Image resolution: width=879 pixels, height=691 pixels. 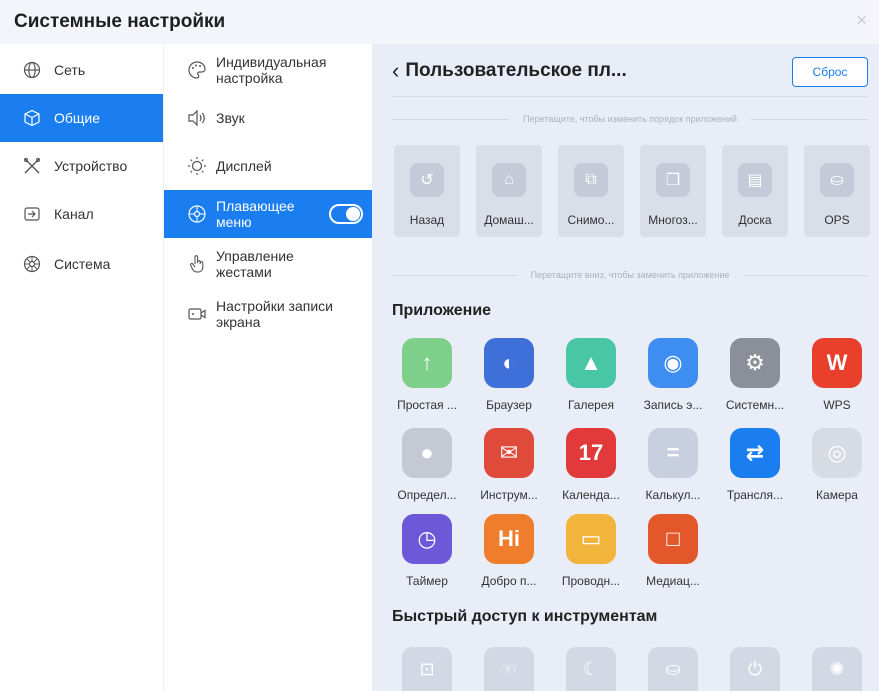 I want to click on flower-icon, so click(x=32, y=264).